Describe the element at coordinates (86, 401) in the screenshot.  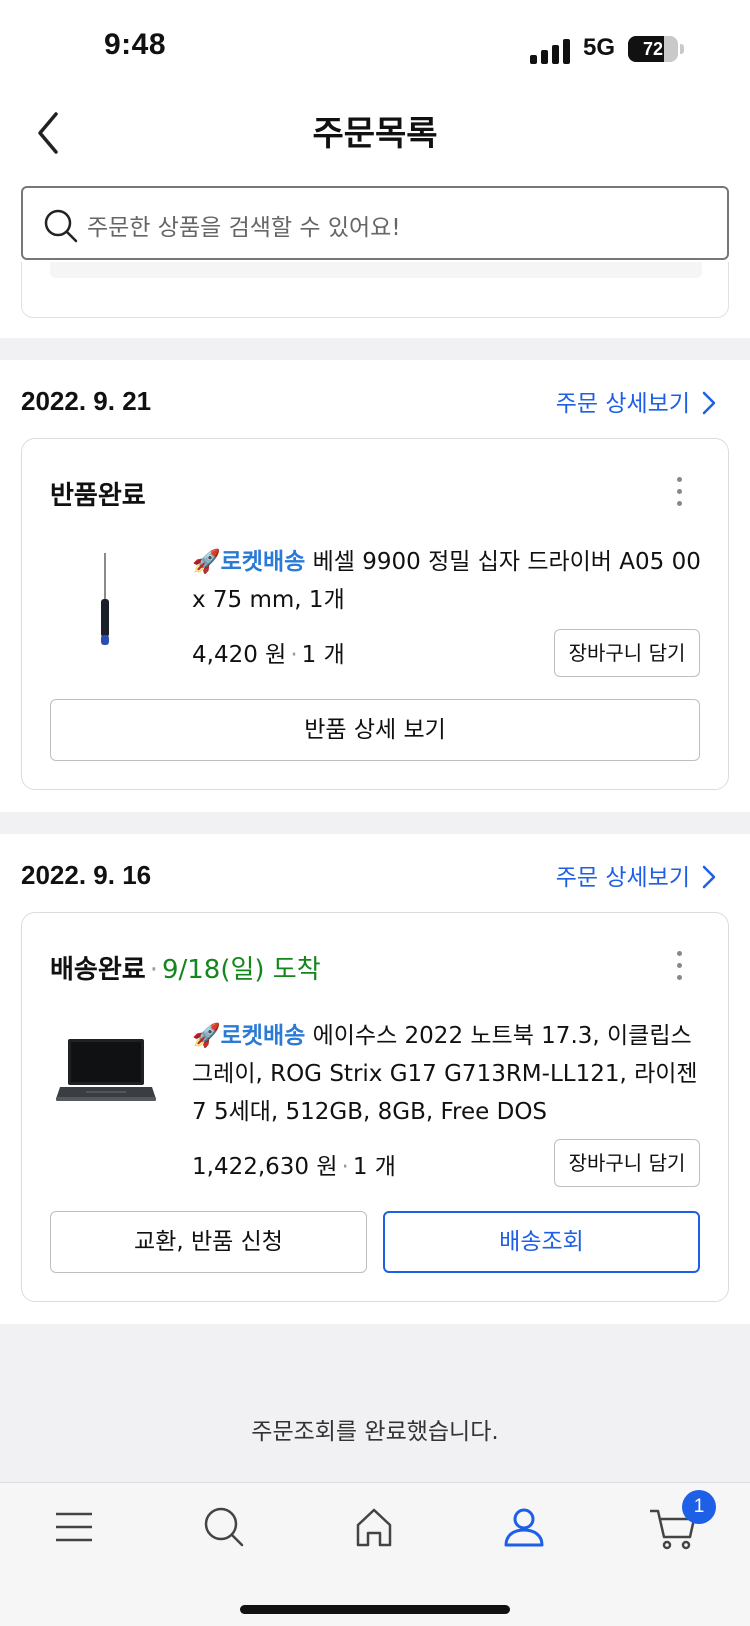
I see `order-date: 2022. 9. 21` at that location.